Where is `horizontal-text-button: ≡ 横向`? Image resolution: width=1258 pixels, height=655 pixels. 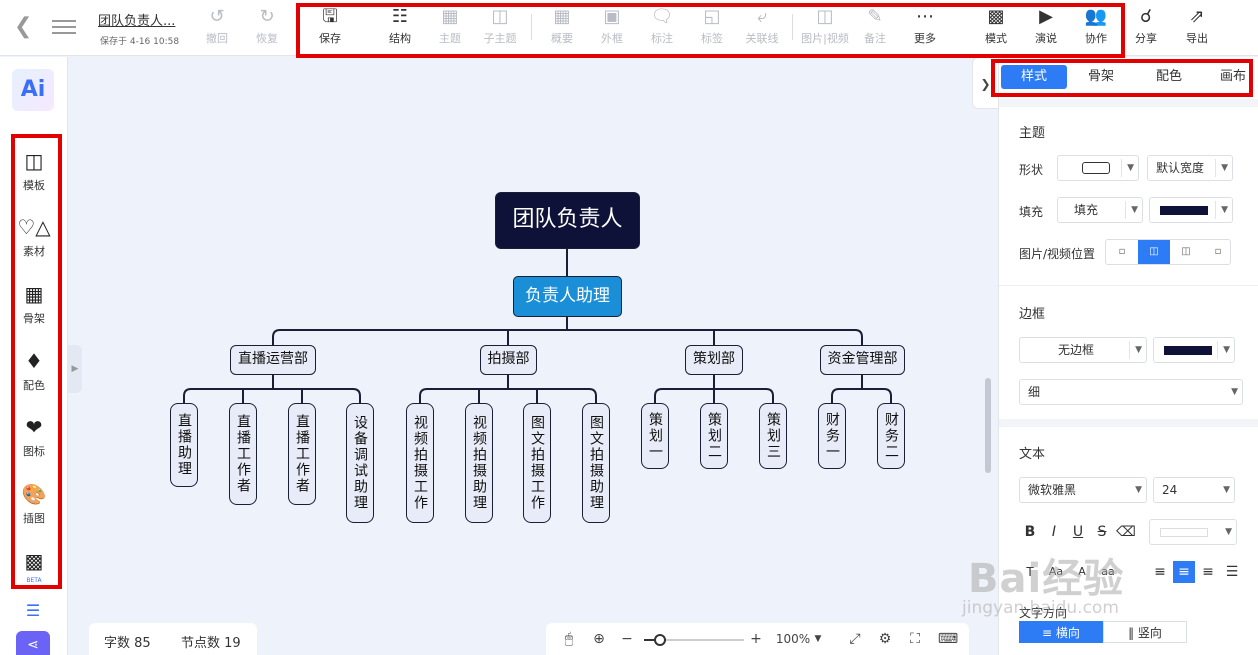 horizontal-text-button: ≡ 横向 is located at coordinates (1061, 632).